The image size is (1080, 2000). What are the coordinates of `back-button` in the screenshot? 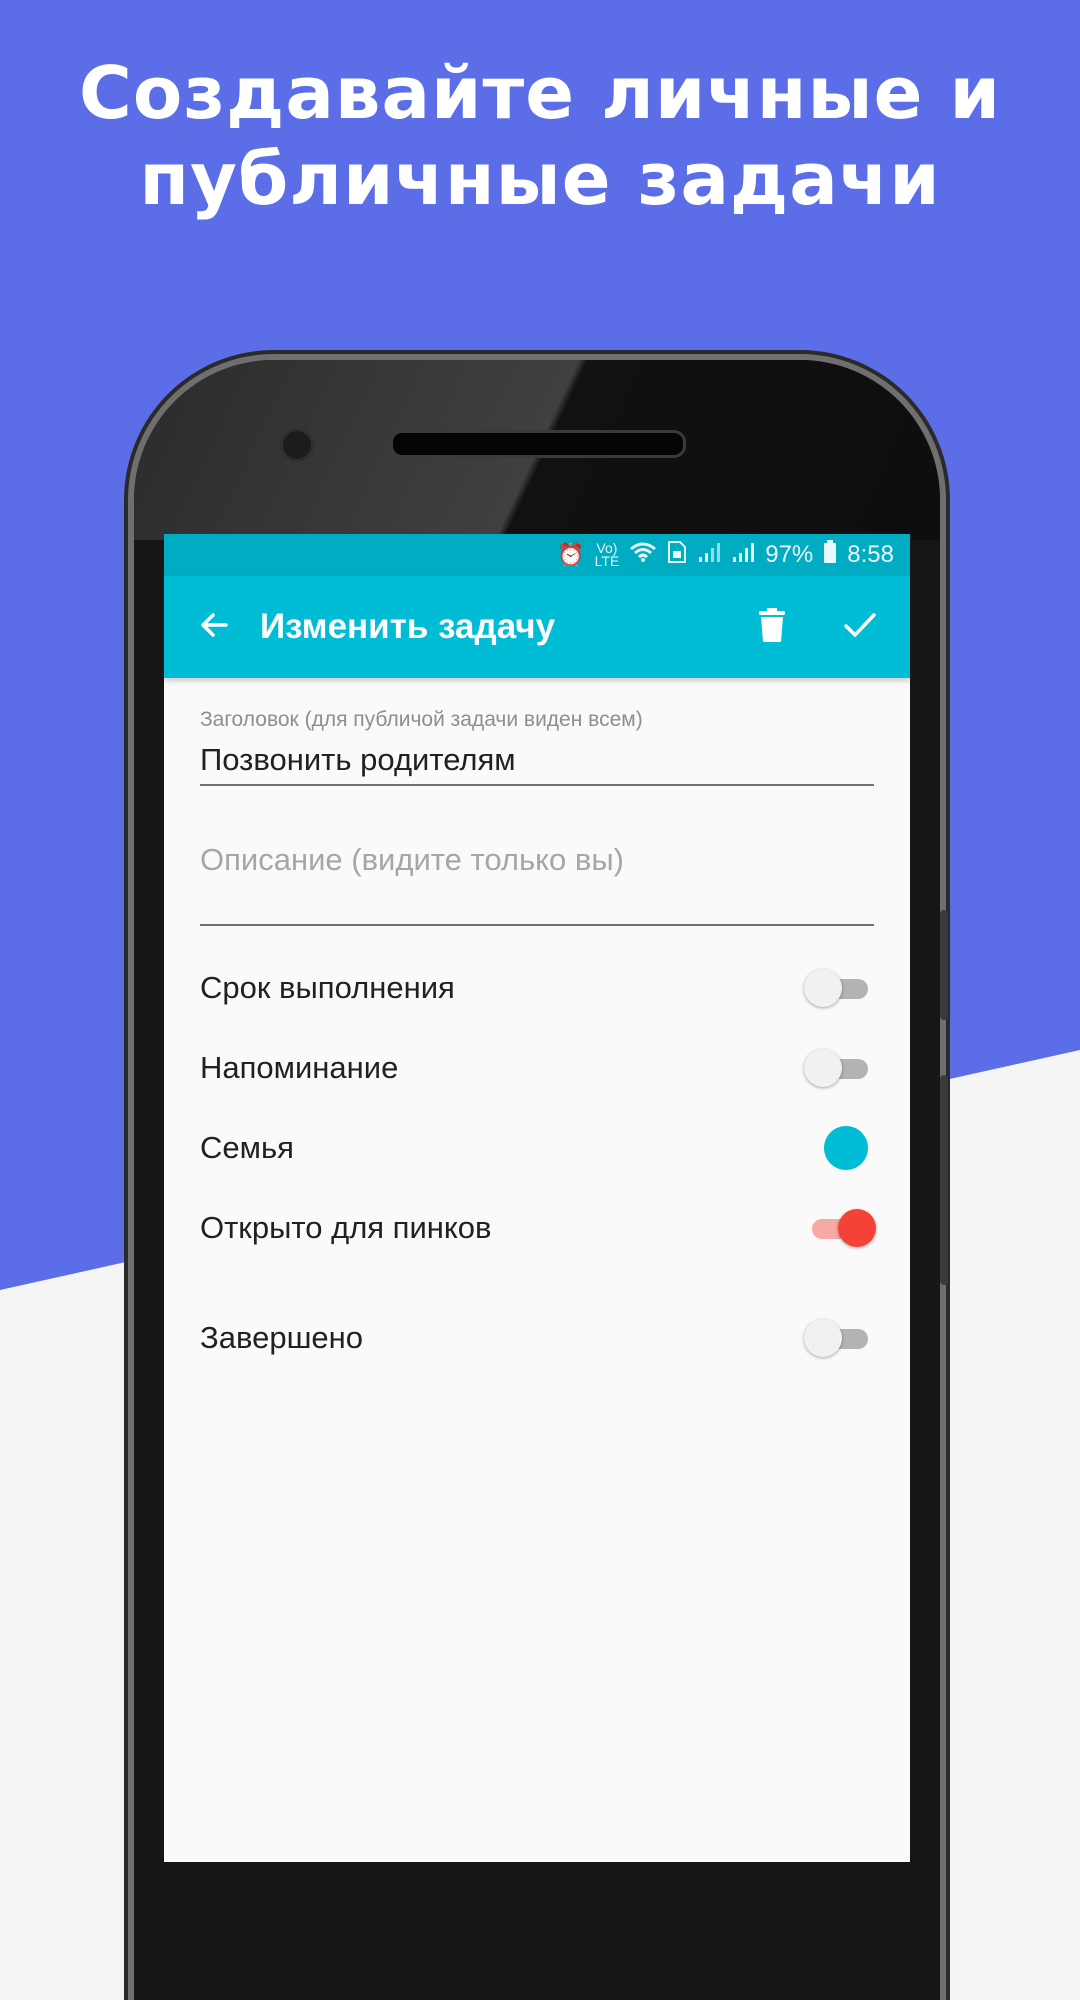 It's located at (214, 627).